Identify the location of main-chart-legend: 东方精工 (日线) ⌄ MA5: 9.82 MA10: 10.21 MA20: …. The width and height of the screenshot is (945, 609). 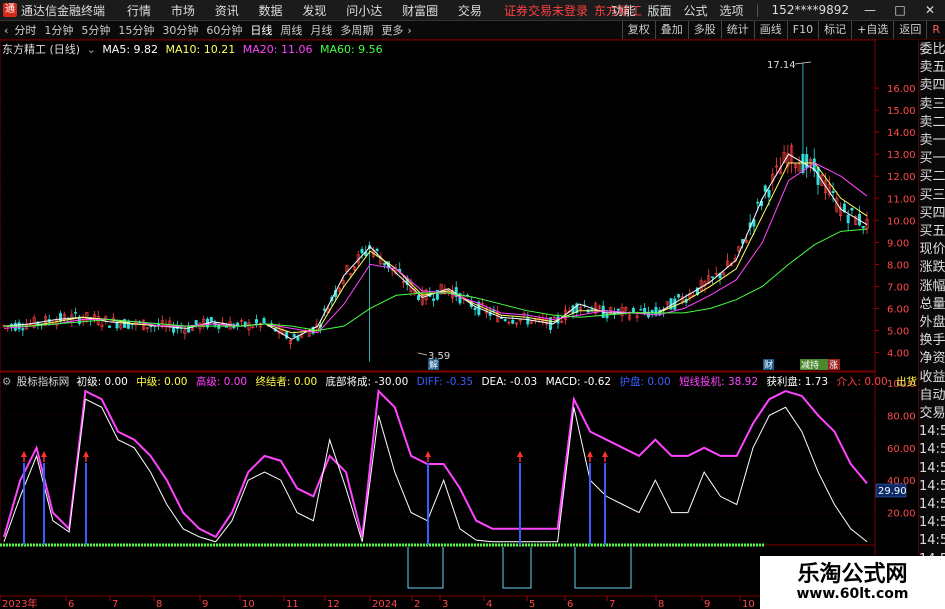
(194, 49).